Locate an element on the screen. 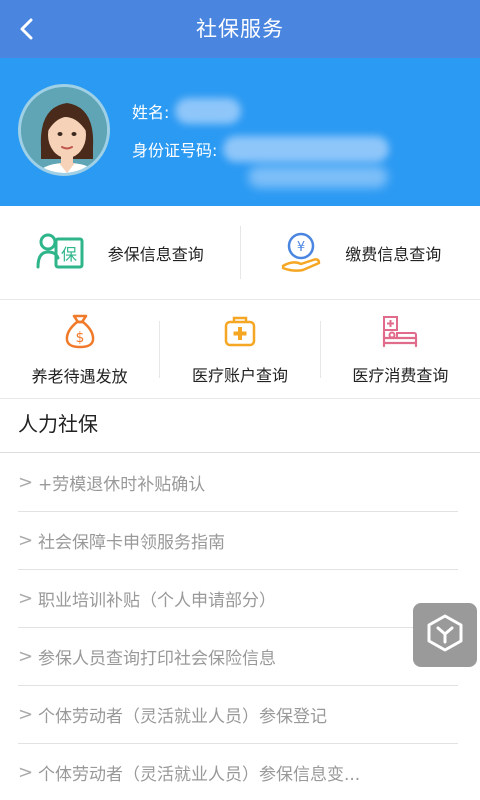 This screenshot has width=480, height=800. list-item-label: +劳模退休时补贴确认 is located at coordinates (122, 485).